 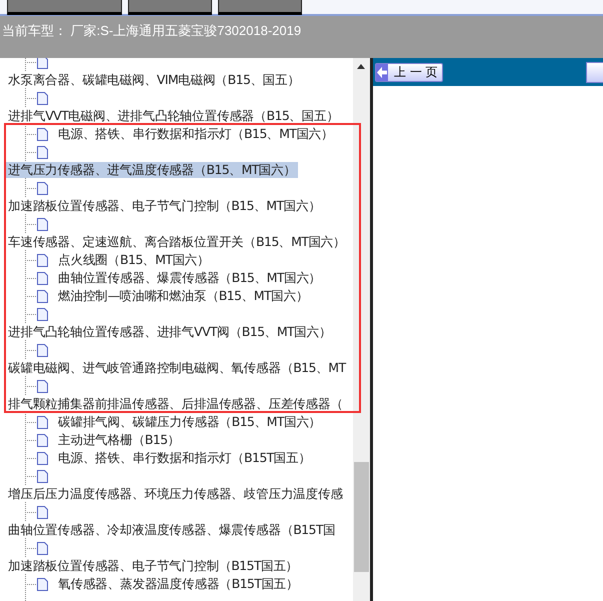 What do you see at coordinates (594, 72) in the screenshot?
I see `next-page-button` at bounding box center [594, 72].